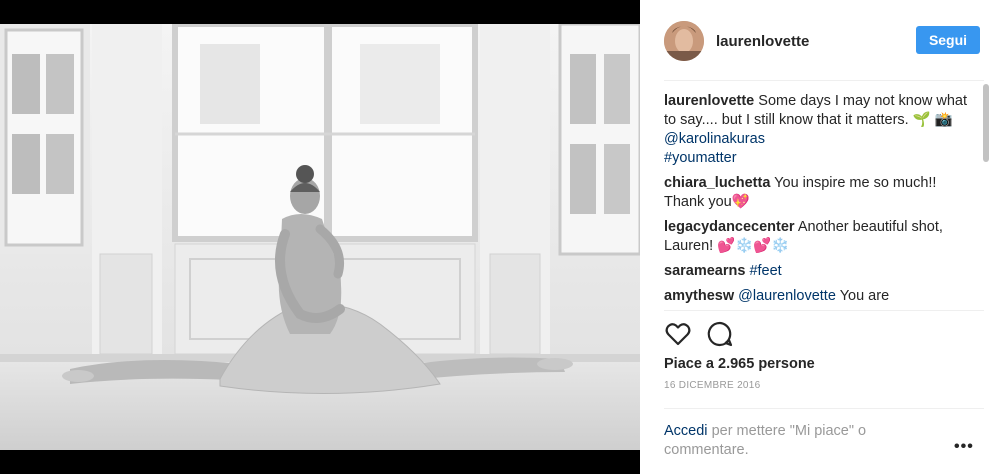 The height and width of the screenshot is (474, 1000). What do you see at coordinates (699, 334) in the screenshot?
I see `post-actions` at bounding box center [699, 334].